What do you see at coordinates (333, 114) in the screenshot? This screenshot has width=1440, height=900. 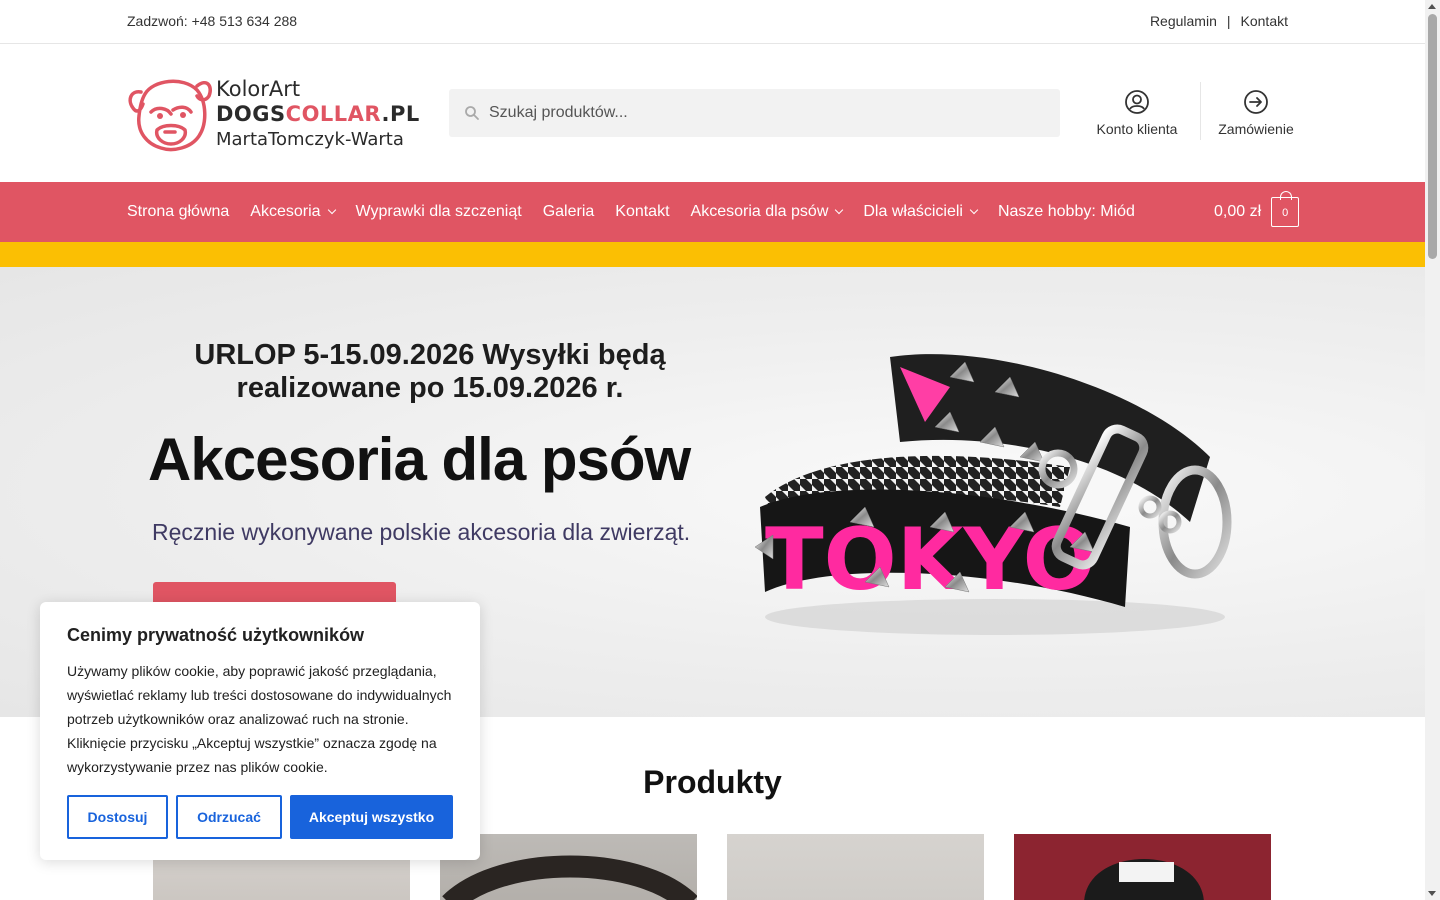 I see `logo-collar: COLLAR` at bounding box center [333, 114].